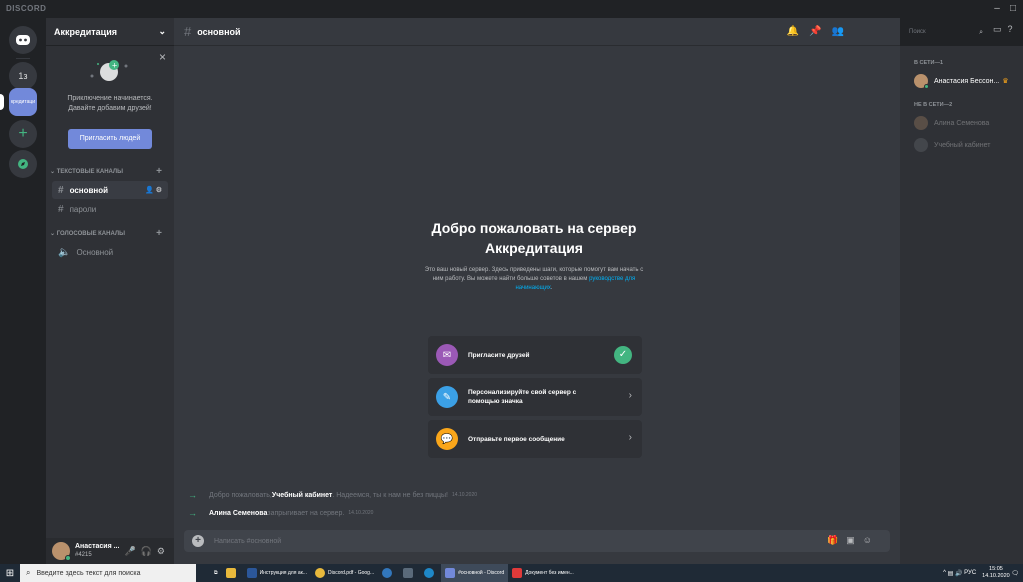 The width and height of the screenshot is (1023, 582). I want to click on message-composer: + Написать #основной 🎁▣☺, so click(537, 541).